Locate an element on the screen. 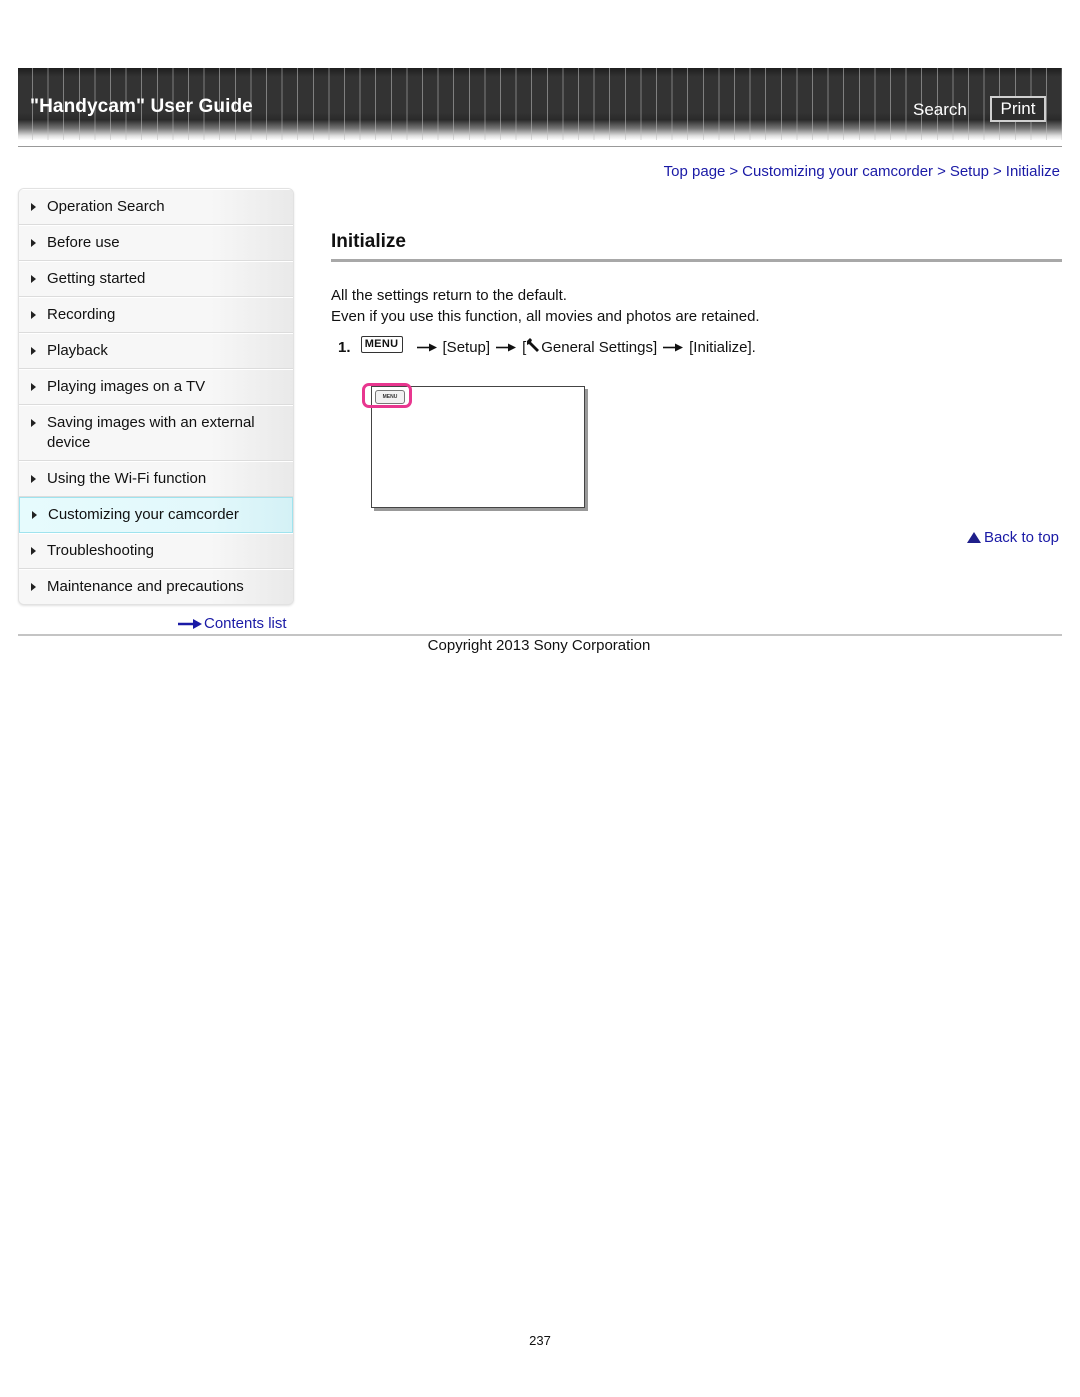 The height and width of the screenshot is (1397, 1080). breadcrumb-customizing: Customizing your camcorder is located at coordinates (837, 171).